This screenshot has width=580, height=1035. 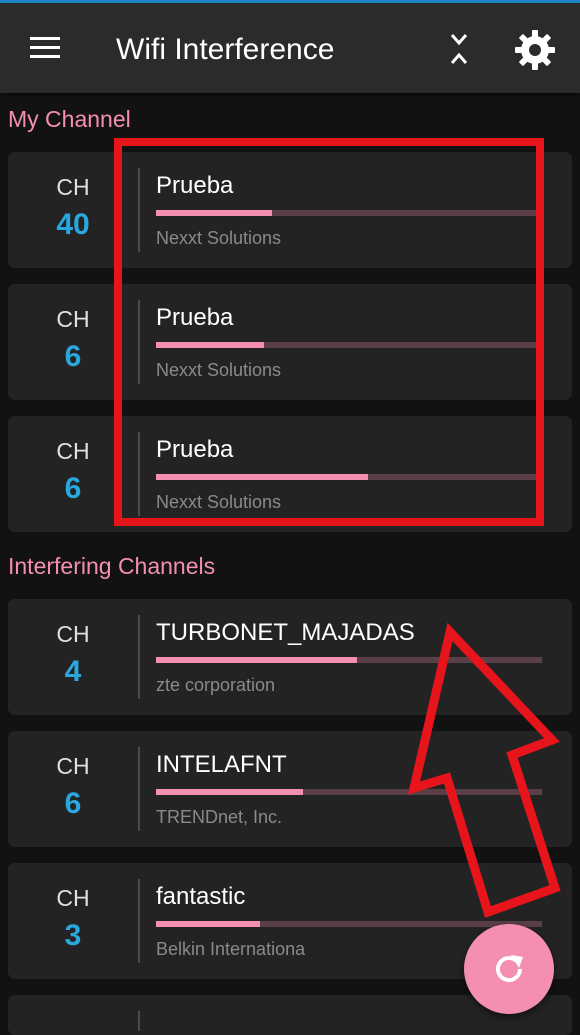 I want to click on my-channel-heading: My Channel, so click(x=69, y=119).